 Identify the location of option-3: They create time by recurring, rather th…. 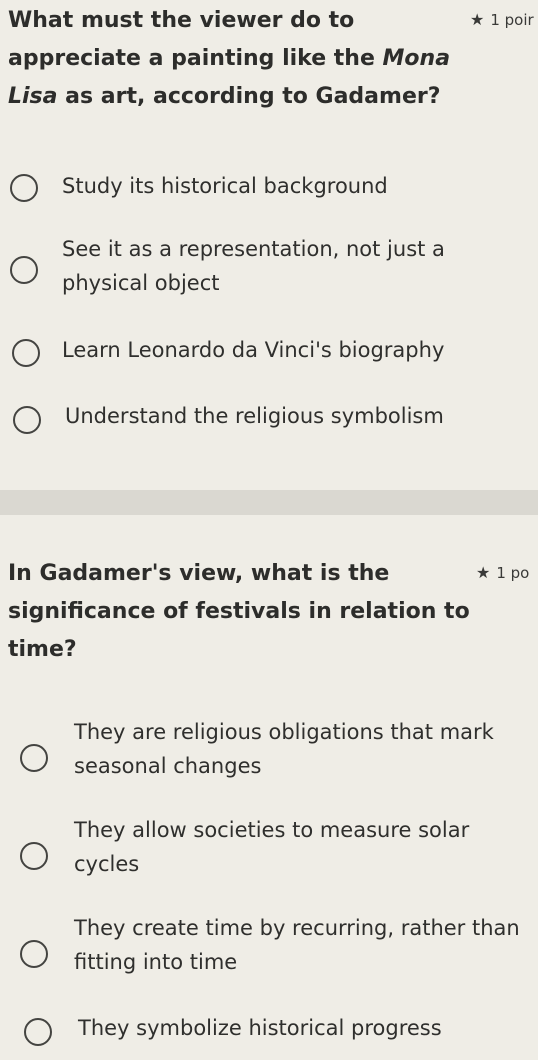
(269, 947).